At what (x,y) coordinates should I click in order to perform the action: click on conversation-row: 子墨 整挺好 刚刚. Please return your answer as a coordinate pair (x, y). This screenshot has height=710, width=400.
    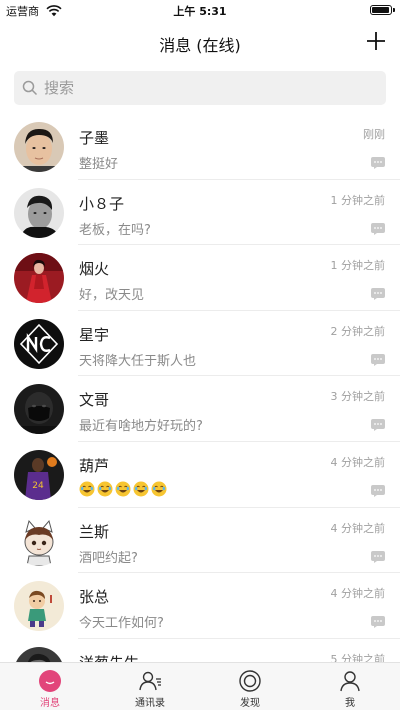
    Looking at the image, I should click on (200, 147).